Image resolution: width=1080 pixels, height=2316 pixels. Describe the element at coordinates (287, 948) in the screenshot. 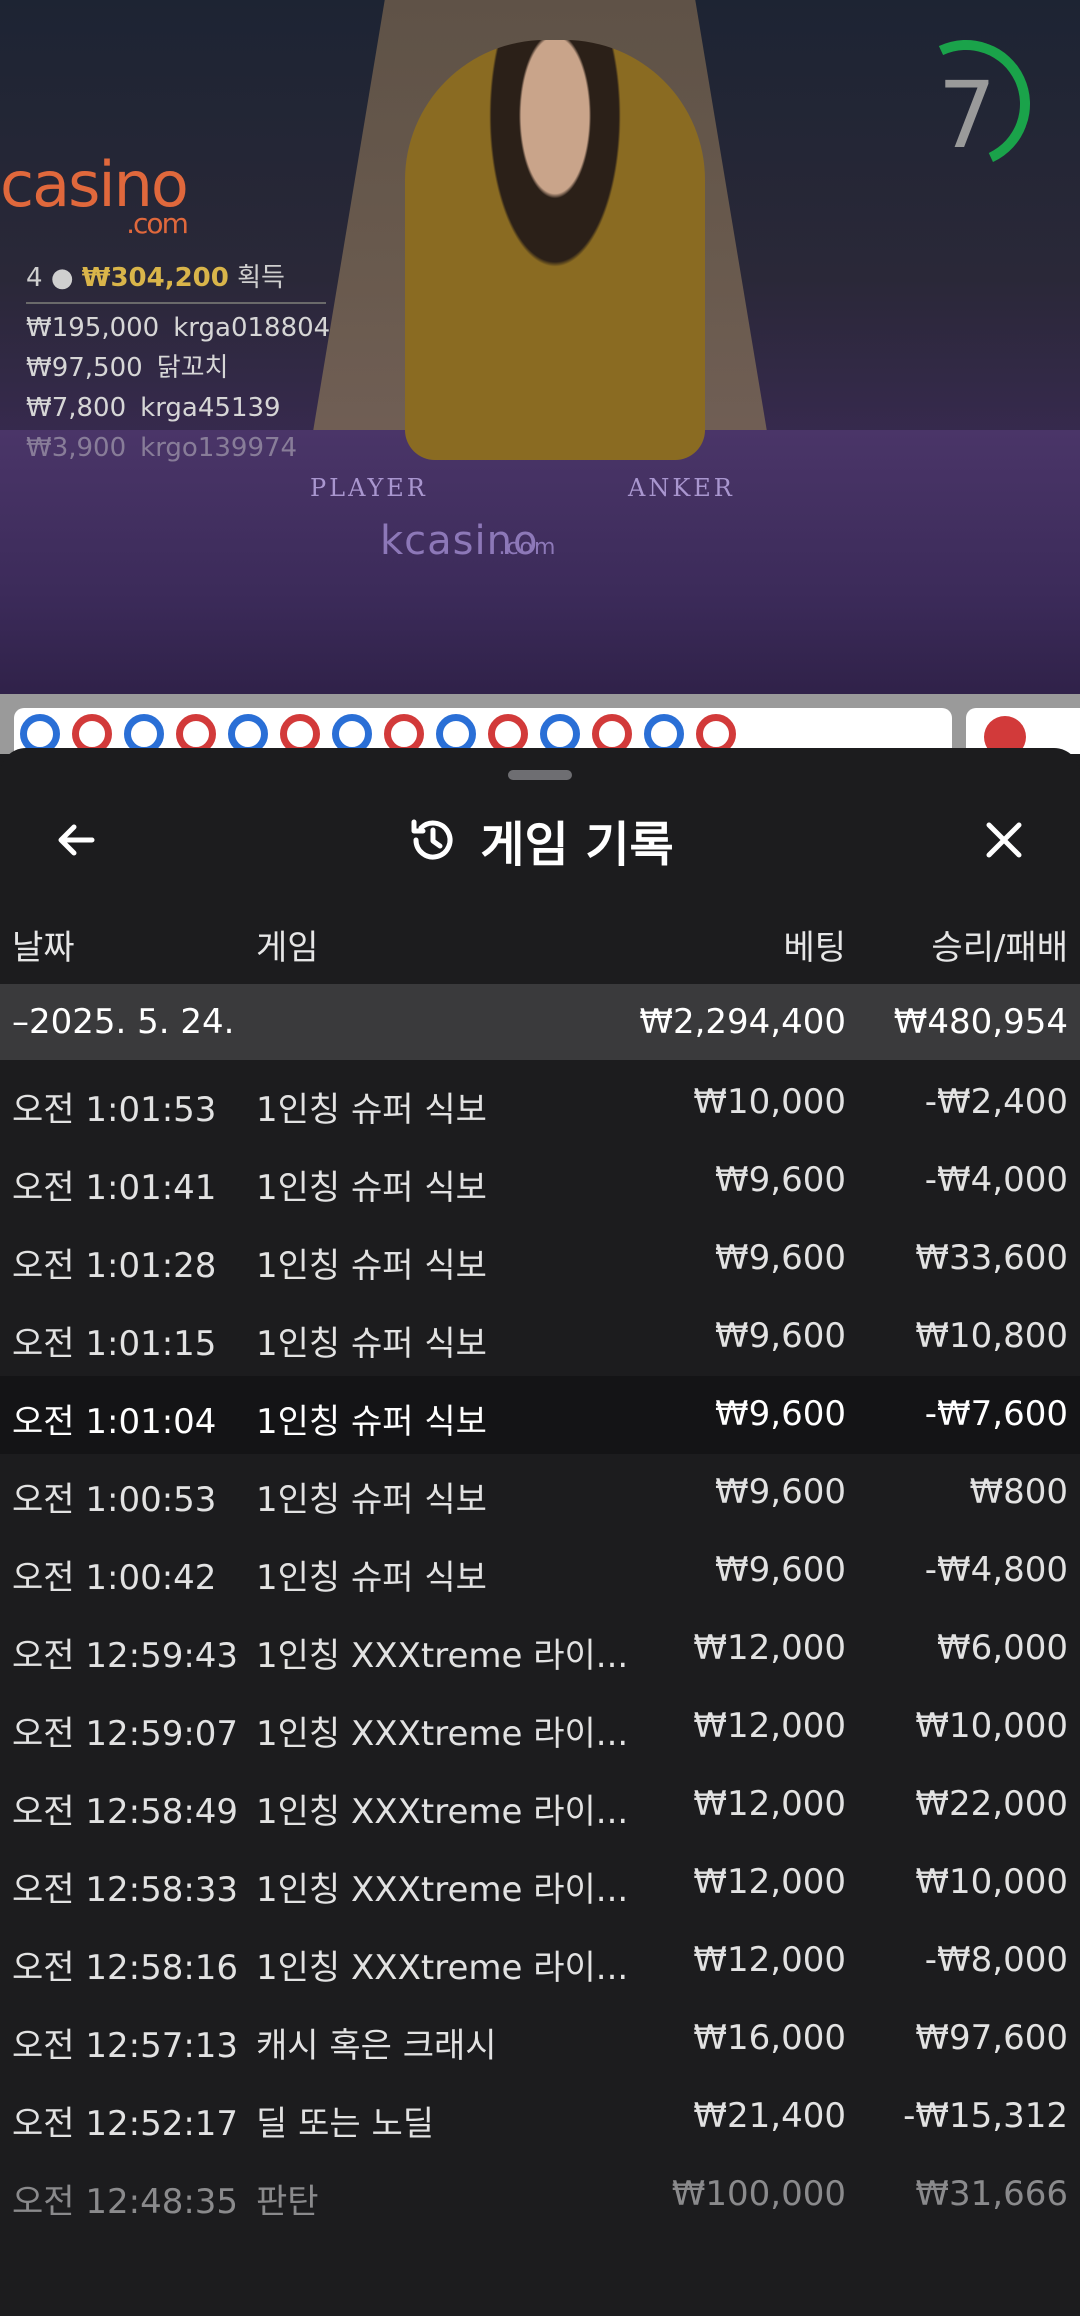

I see `header-game: 게임` at that location.